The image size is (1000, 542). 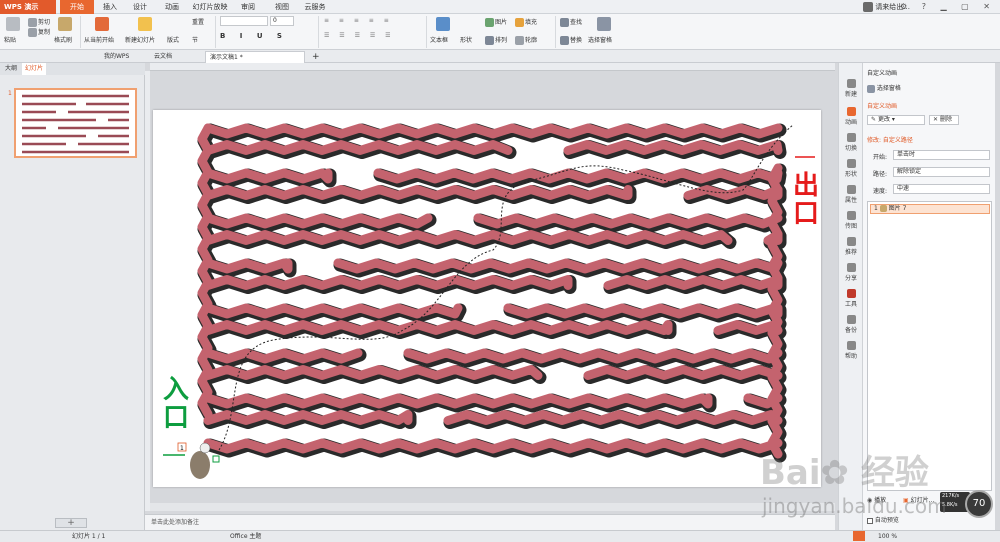 I want to click on font-name-field, so click(x=244, y=21).